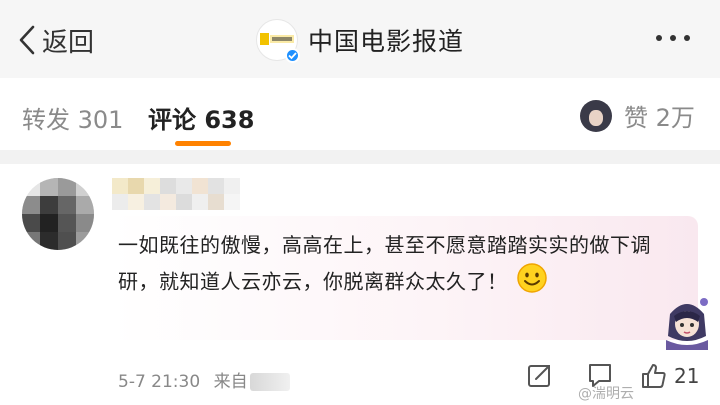 This screenshot has height=405, width=720. What do you see at coordinates (27, 40) in the screenshot?
I see `chevron-left-icon` at bounding box center [27, 40].